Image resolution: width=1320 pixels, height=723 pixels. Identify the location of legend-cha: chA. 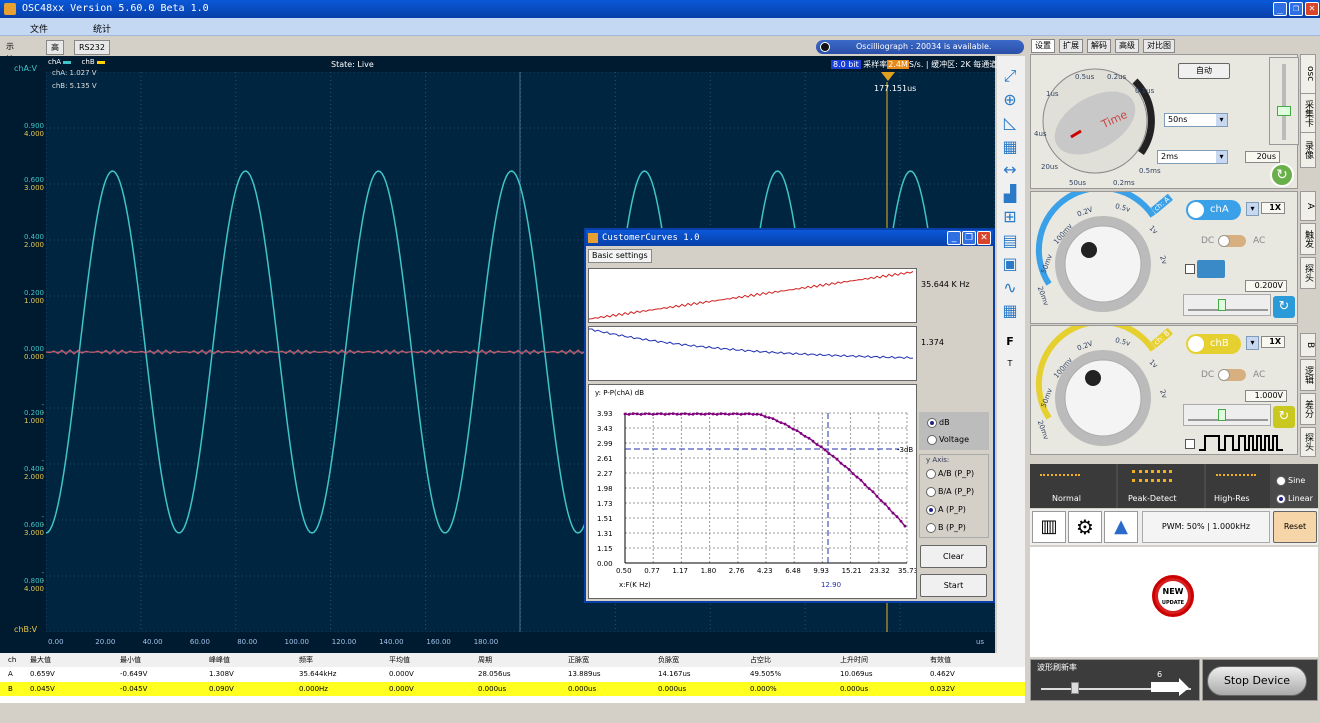
(54, 62).